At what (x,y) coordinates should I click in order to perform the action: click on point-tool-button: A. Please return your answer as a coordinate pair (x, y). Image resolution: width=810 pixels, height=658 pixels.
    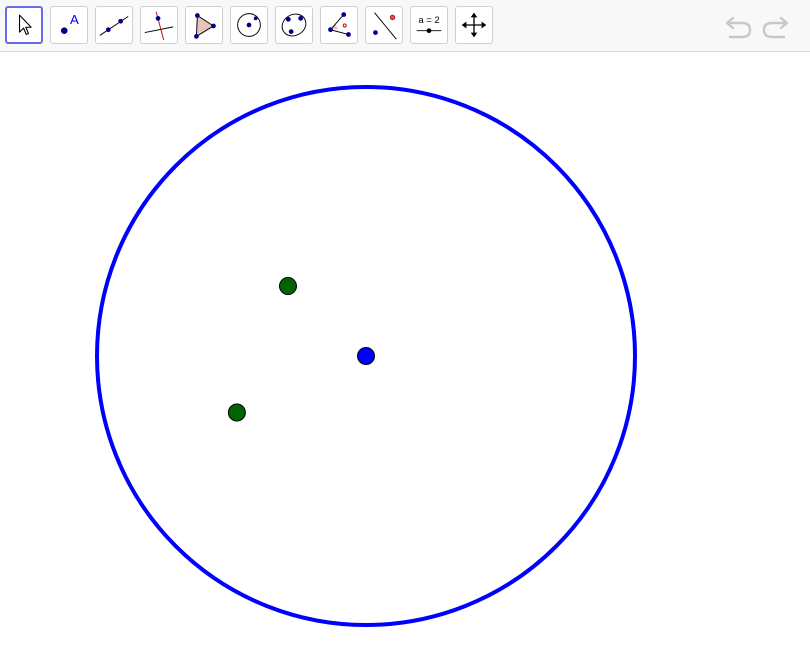
    Looking at the image, I should click on (69, 25).